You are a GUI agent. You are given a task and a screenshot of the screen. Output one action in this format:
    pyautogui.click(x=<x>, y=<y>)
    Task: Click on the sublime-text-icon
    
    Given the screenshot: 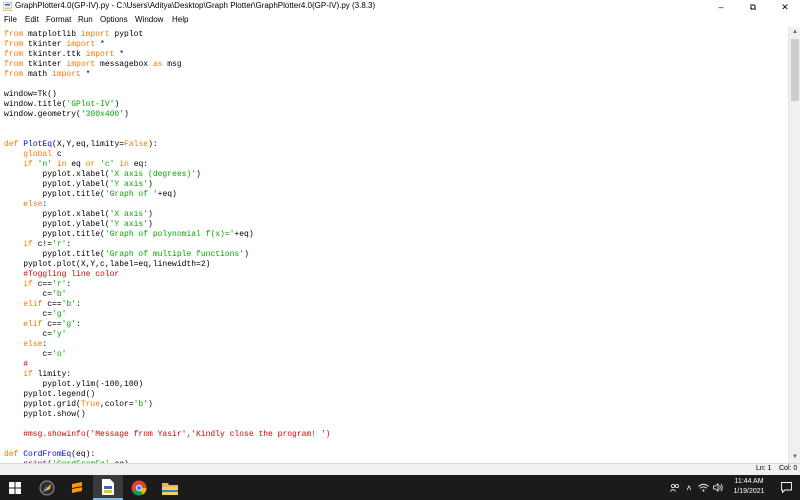 What is the action you would take?
    pyautogui.click(x=77, y=487)
    